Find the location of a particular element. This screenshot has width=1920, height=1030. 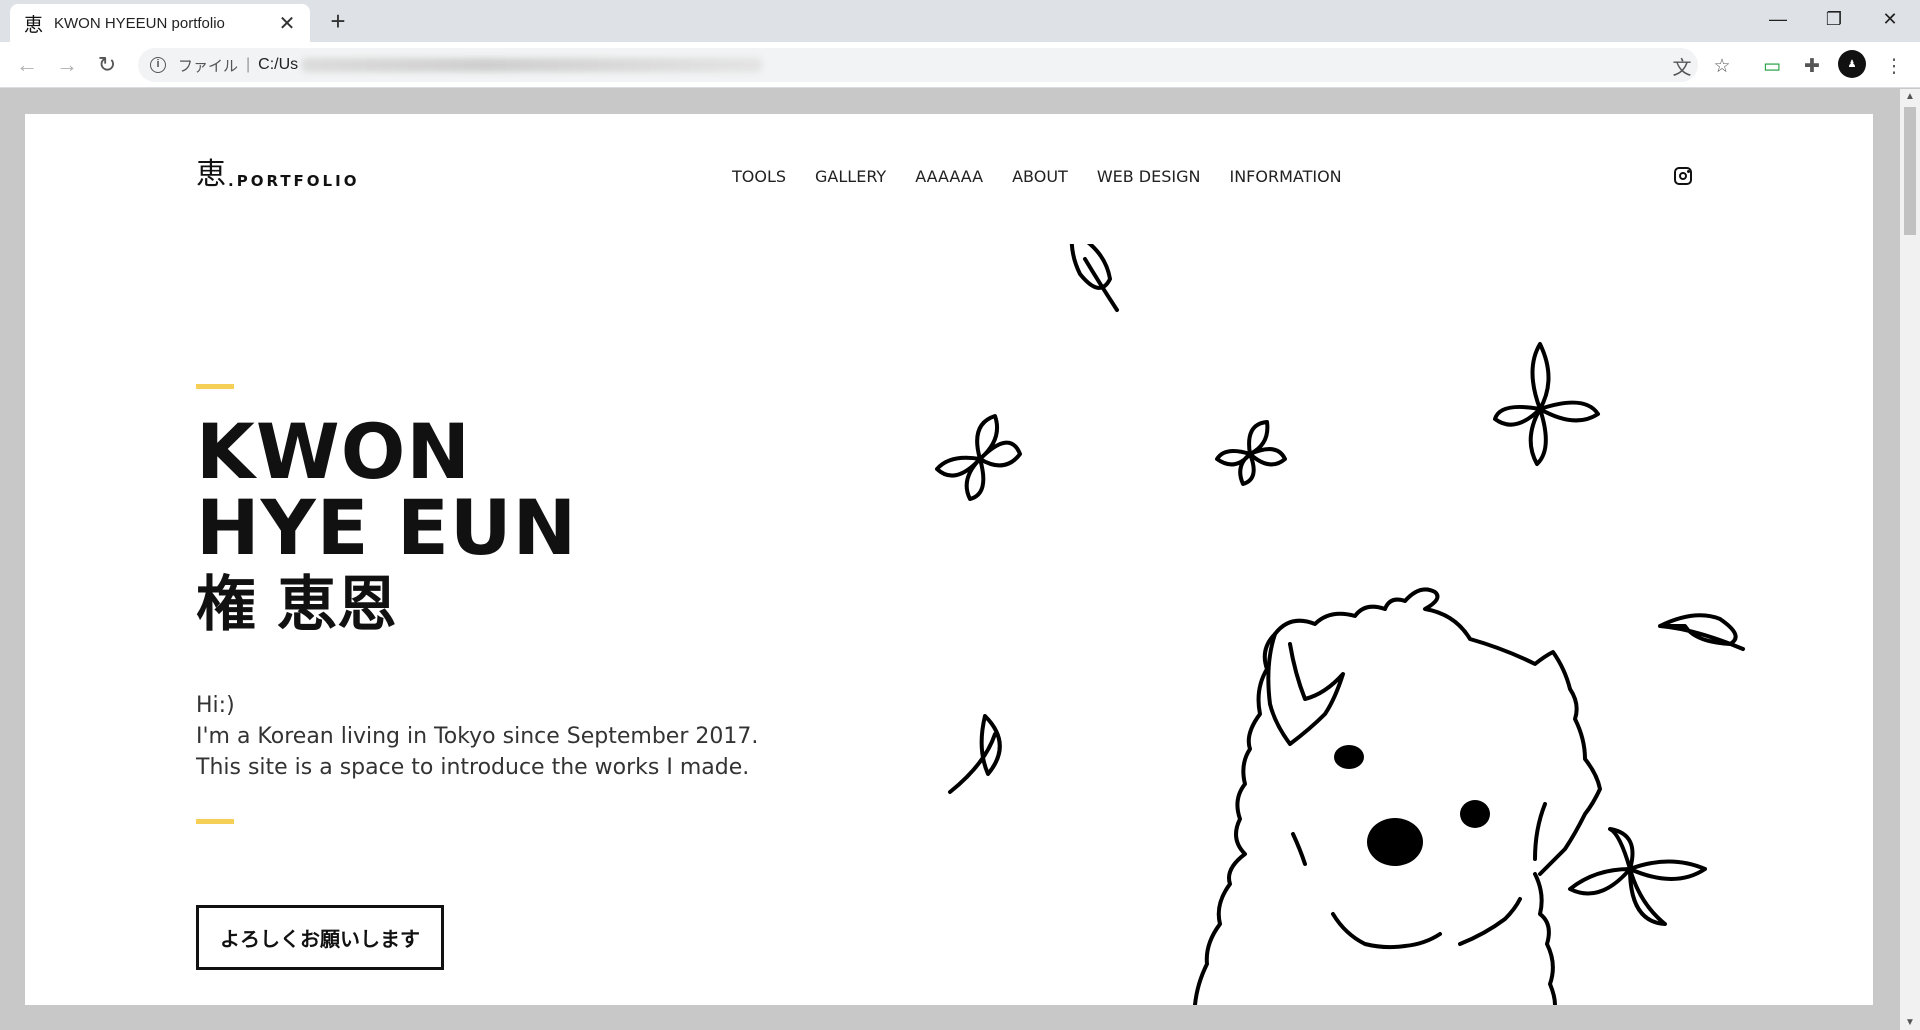

flower-right is located at coordinates (1546, 404).